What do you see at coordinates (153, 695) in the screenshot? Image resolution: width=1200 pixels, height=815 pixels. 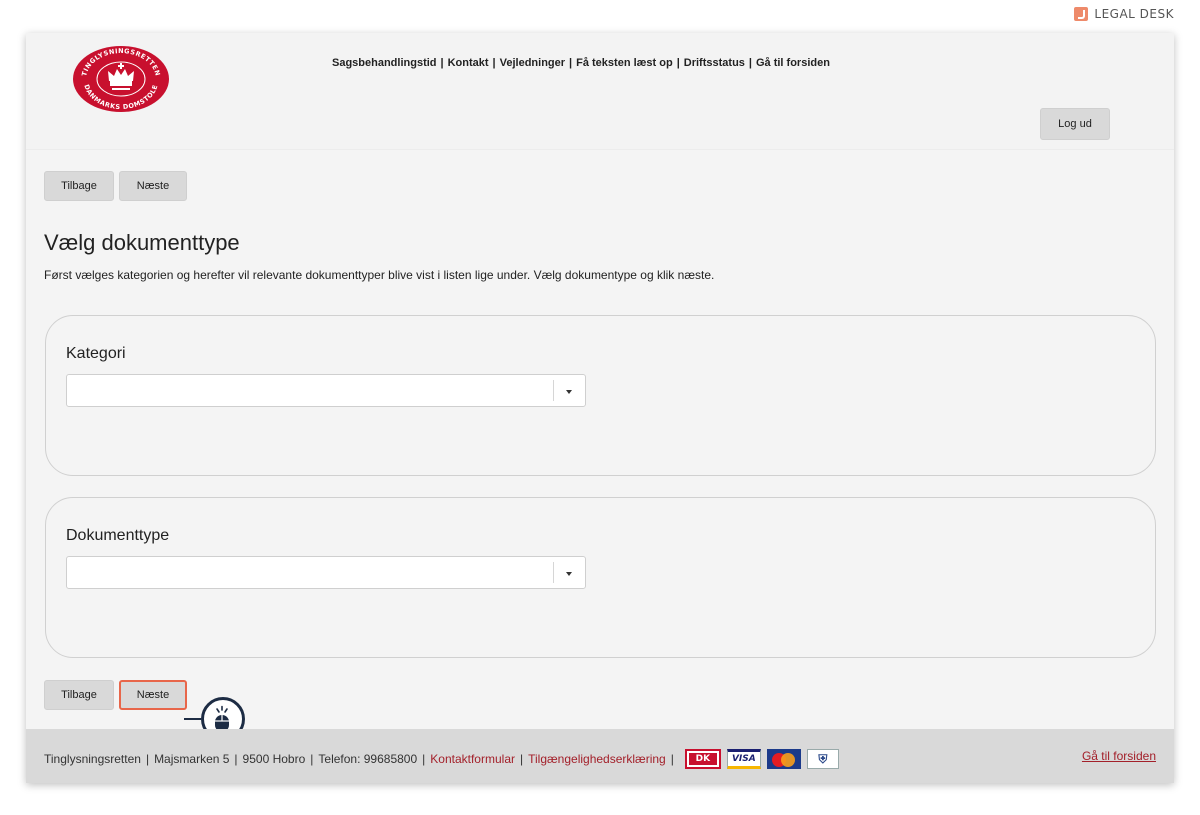 I see `next-button-bottom: Næste` at bounding box center [153, 695].